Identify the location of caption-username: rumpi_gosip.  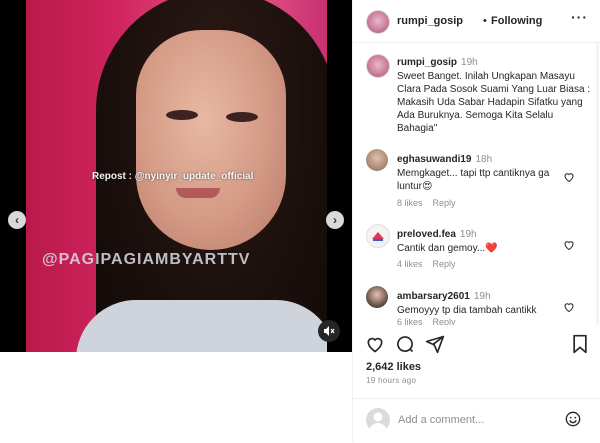
(427, 62).